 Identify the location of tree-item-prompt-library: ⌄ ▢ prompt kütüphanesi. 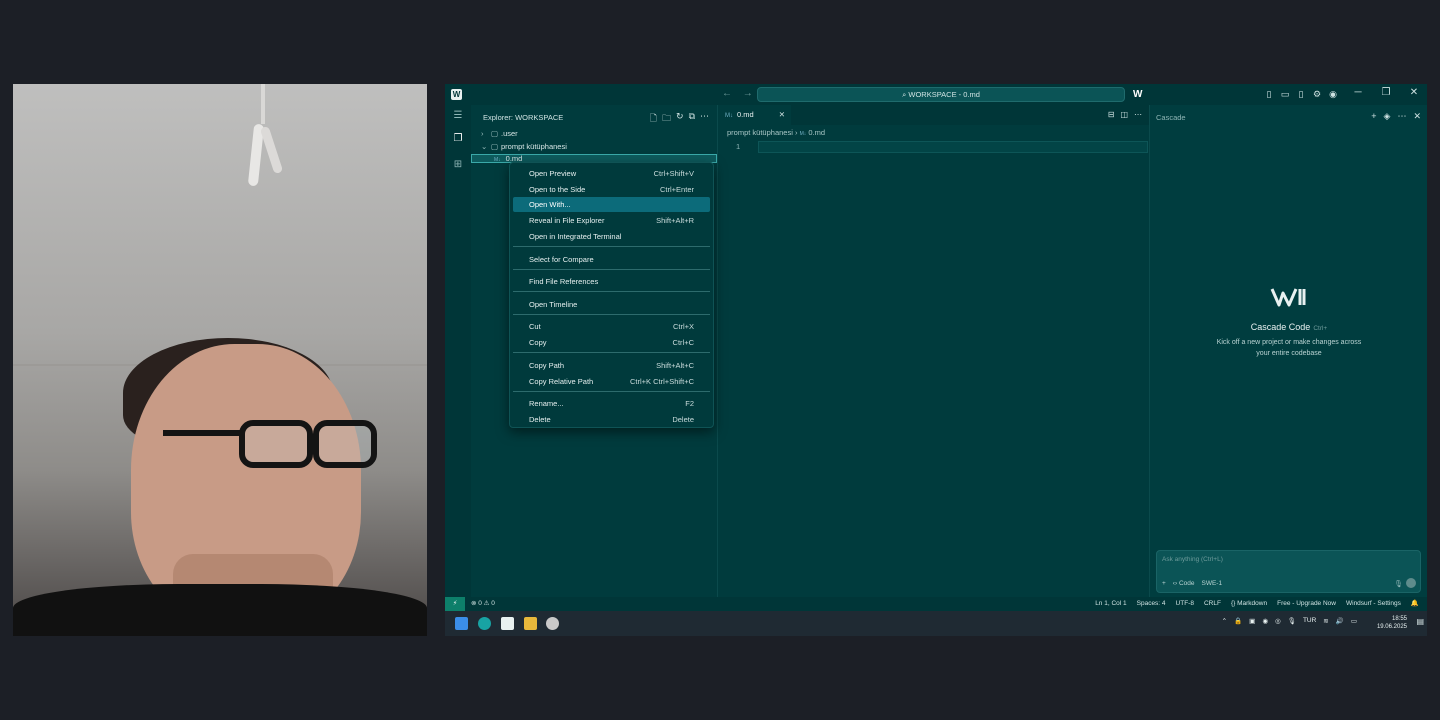
(524, 147).